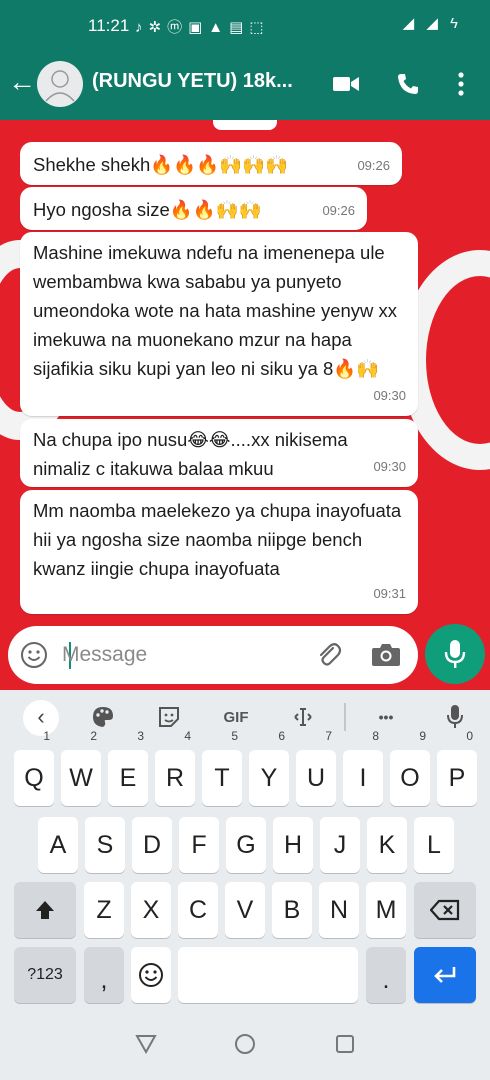 The image size is (490, 1080). What do you see at coordinates (386, 910) in the screenshot?
I see `key-m: M` at bounding box center [386, 910].